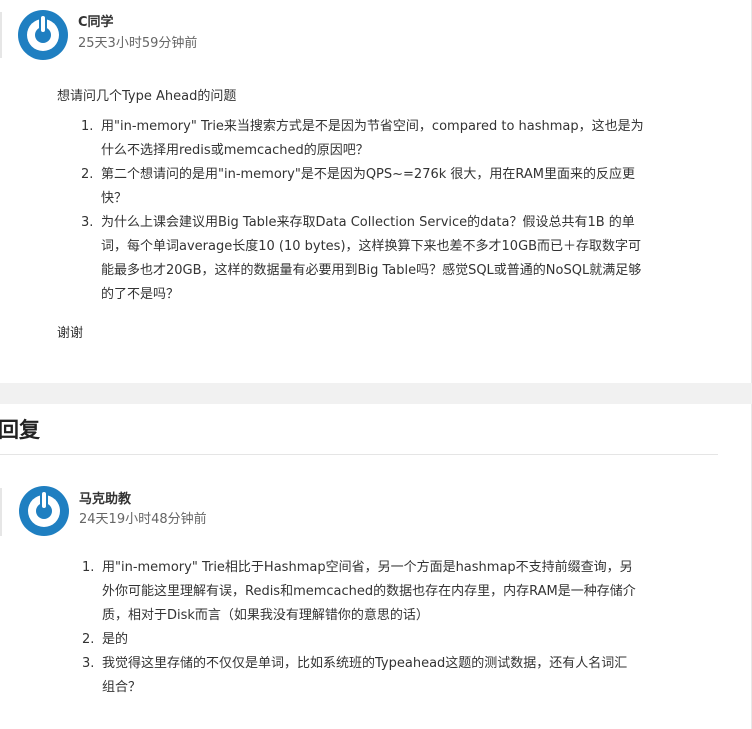 Image resolution: width=752 pixels, height=729 pixels. Describe the element at coordinates (147, 96) in the screenshot. I see `question-intro: 想请问几个Type Ahead的问题` at that location.